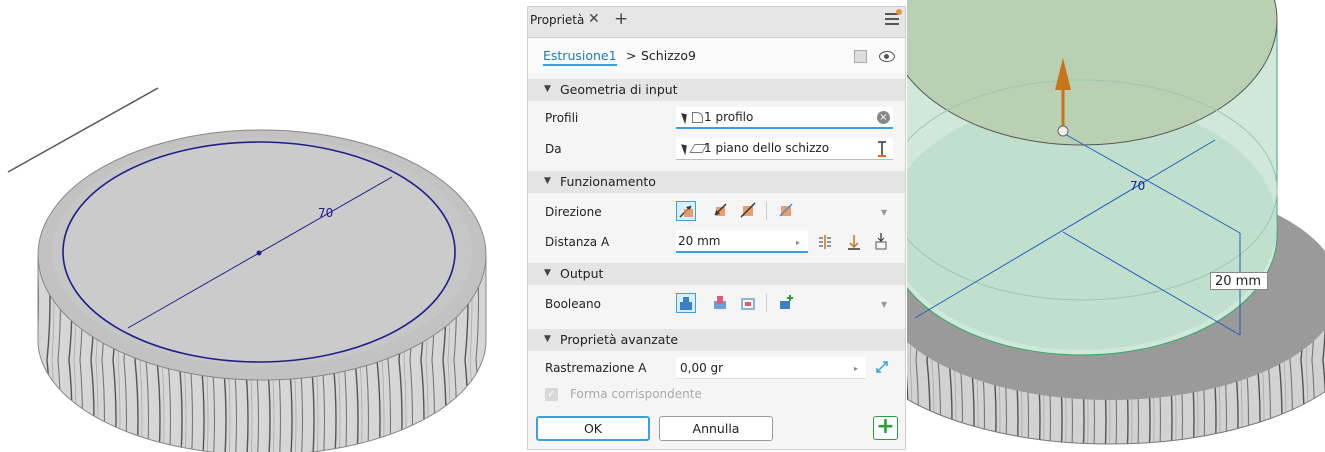 The width and height of the screenshot is (1325, 452). Describe the element at coordinates (893, 18) in the screenshot. I see `menu-icon` at that location.